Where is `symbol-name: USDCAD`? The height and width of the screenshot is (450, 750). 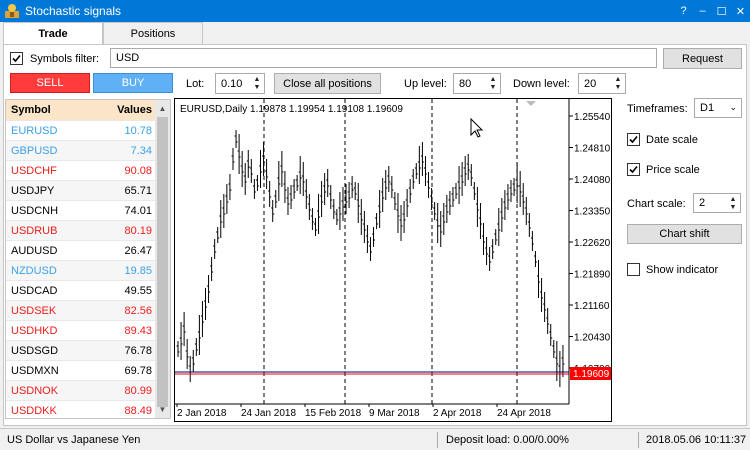
symbol-name: USDCAD is located at coordinates (34, 291).